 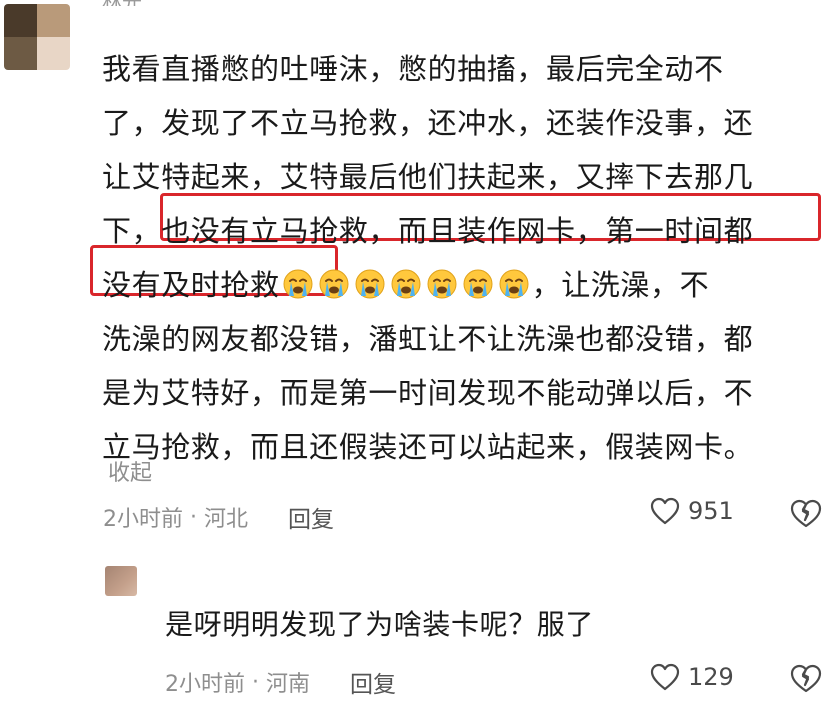 I want to click on location: 河北, so click(x=225, y=519).